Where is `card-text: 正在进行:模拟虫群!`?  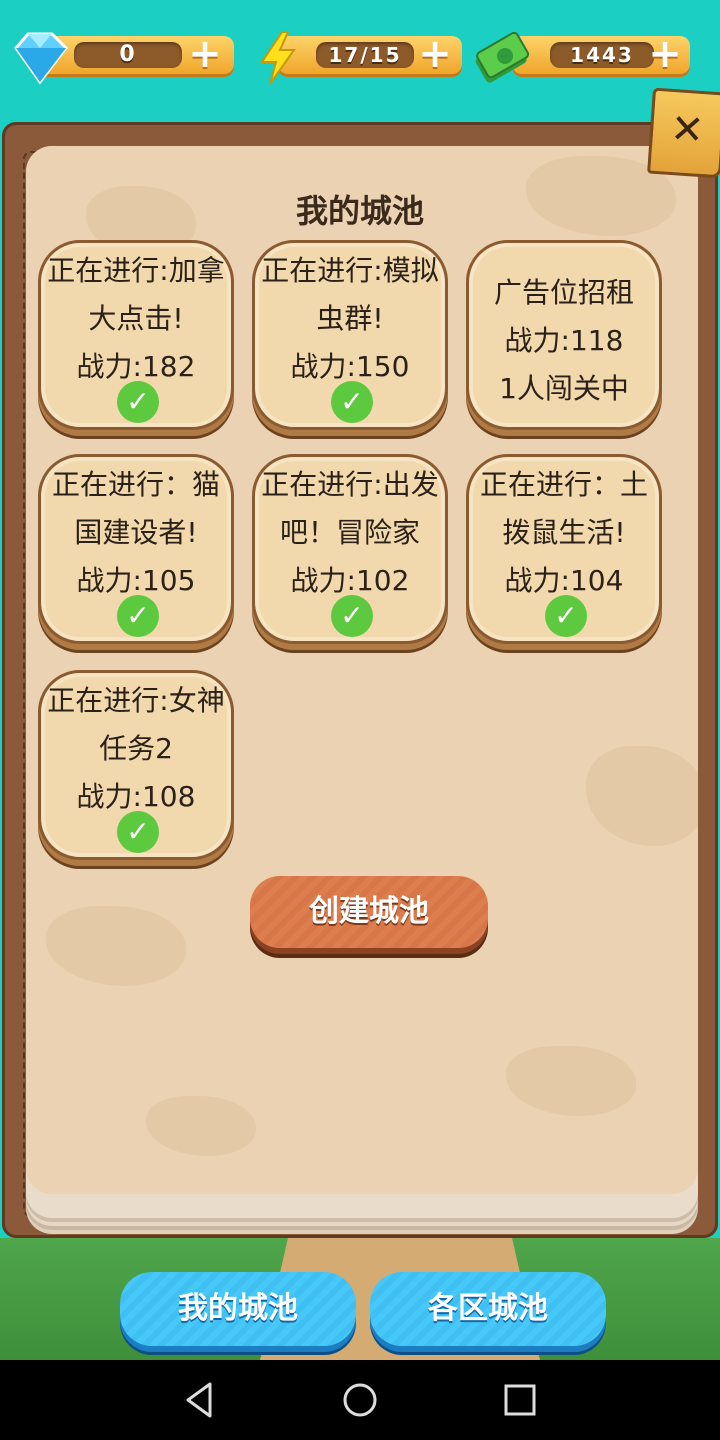
card-text: 正在进行:模拟虫群! is located at coordinates (350, 294).